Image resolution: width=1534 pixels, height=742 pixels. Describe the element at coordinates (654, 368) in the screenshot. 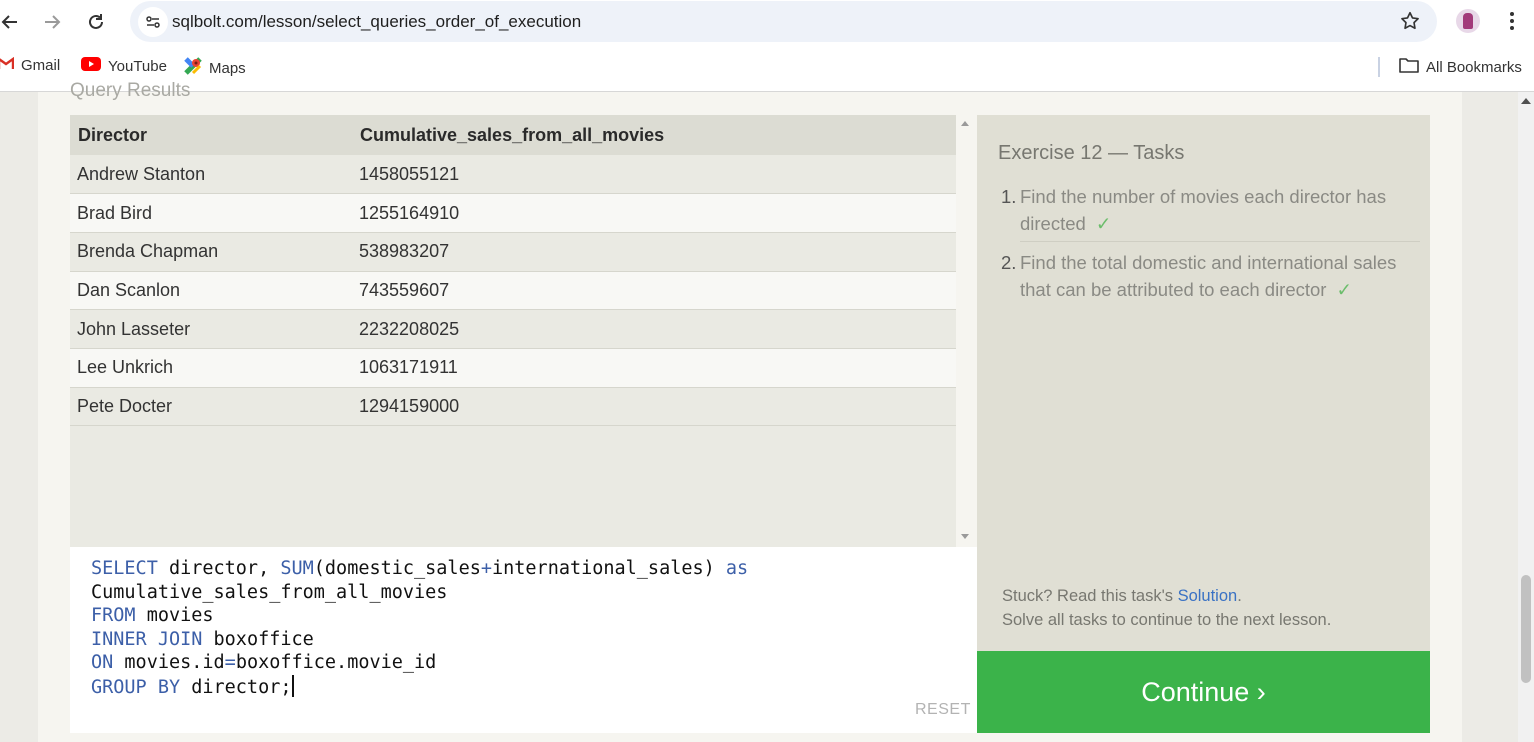

I see `table-cell: 1063171911` at that location.